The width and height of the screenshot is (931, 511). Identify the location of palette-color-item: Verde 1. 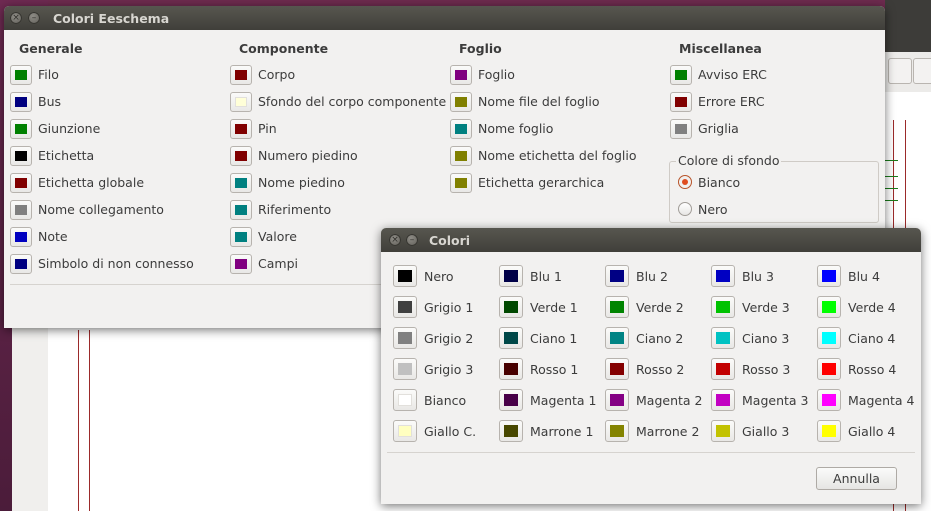
(552, 309).